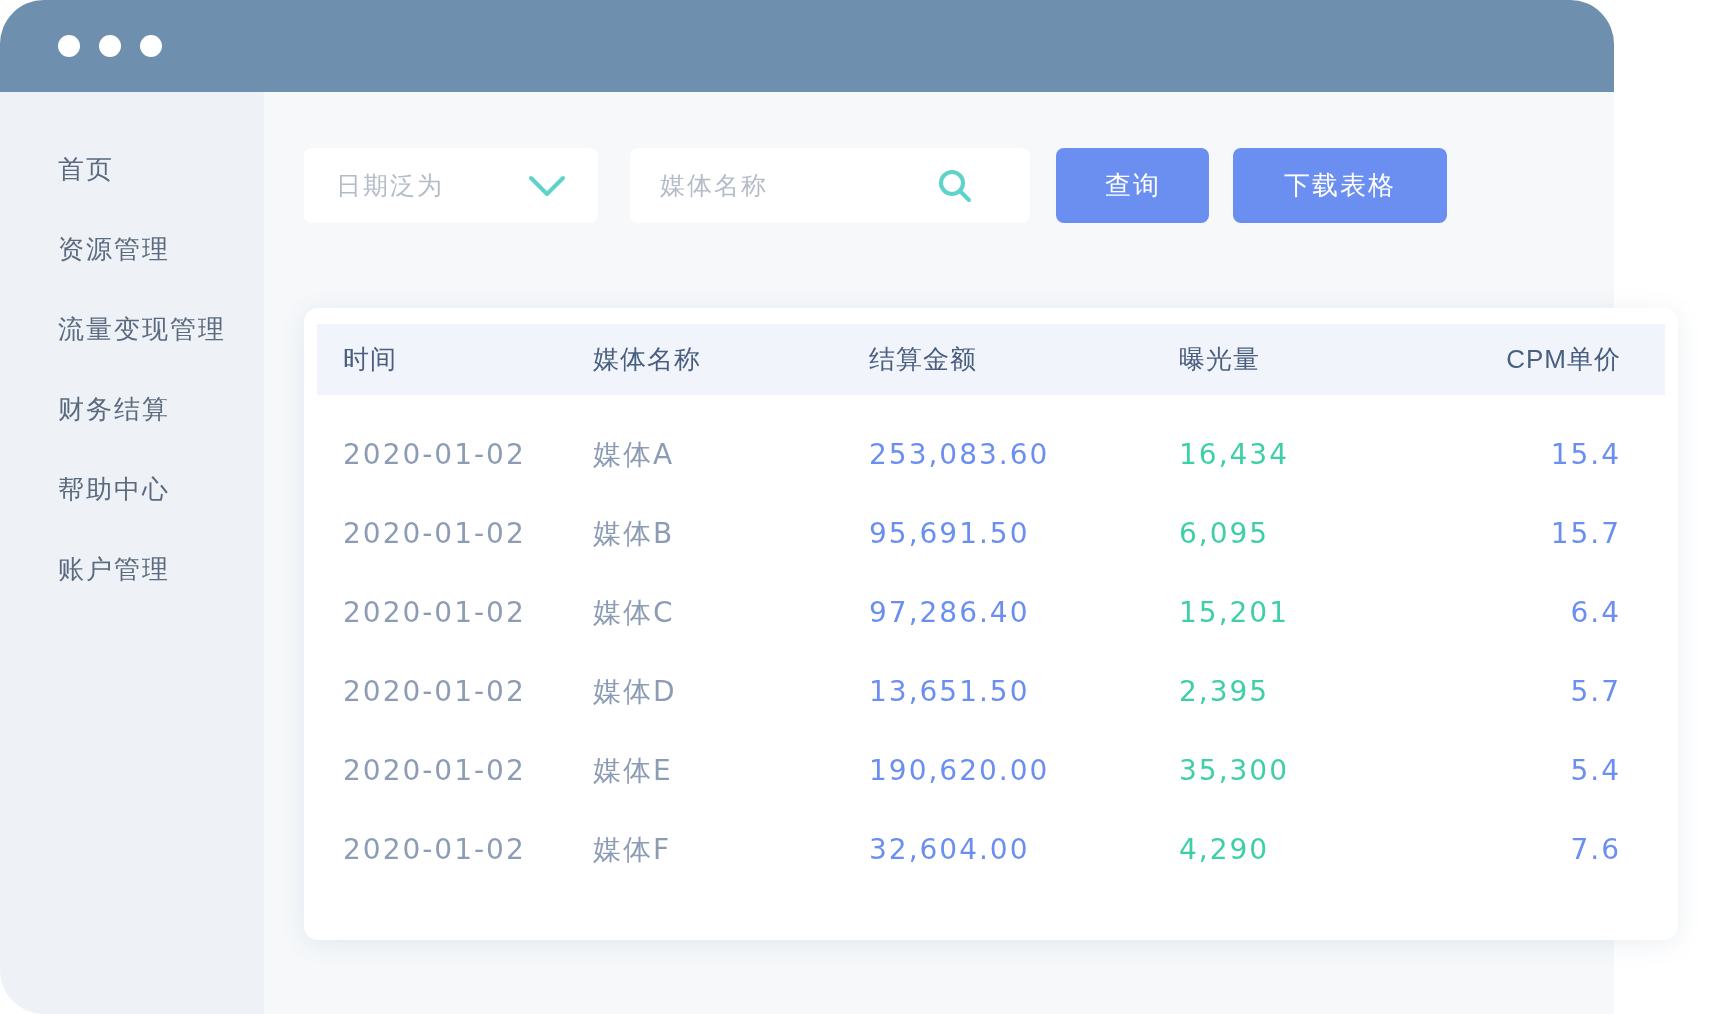  Describe the element at coordinates (923, 359) in the screenshot. I see `column-header: 结算金额` at that location.